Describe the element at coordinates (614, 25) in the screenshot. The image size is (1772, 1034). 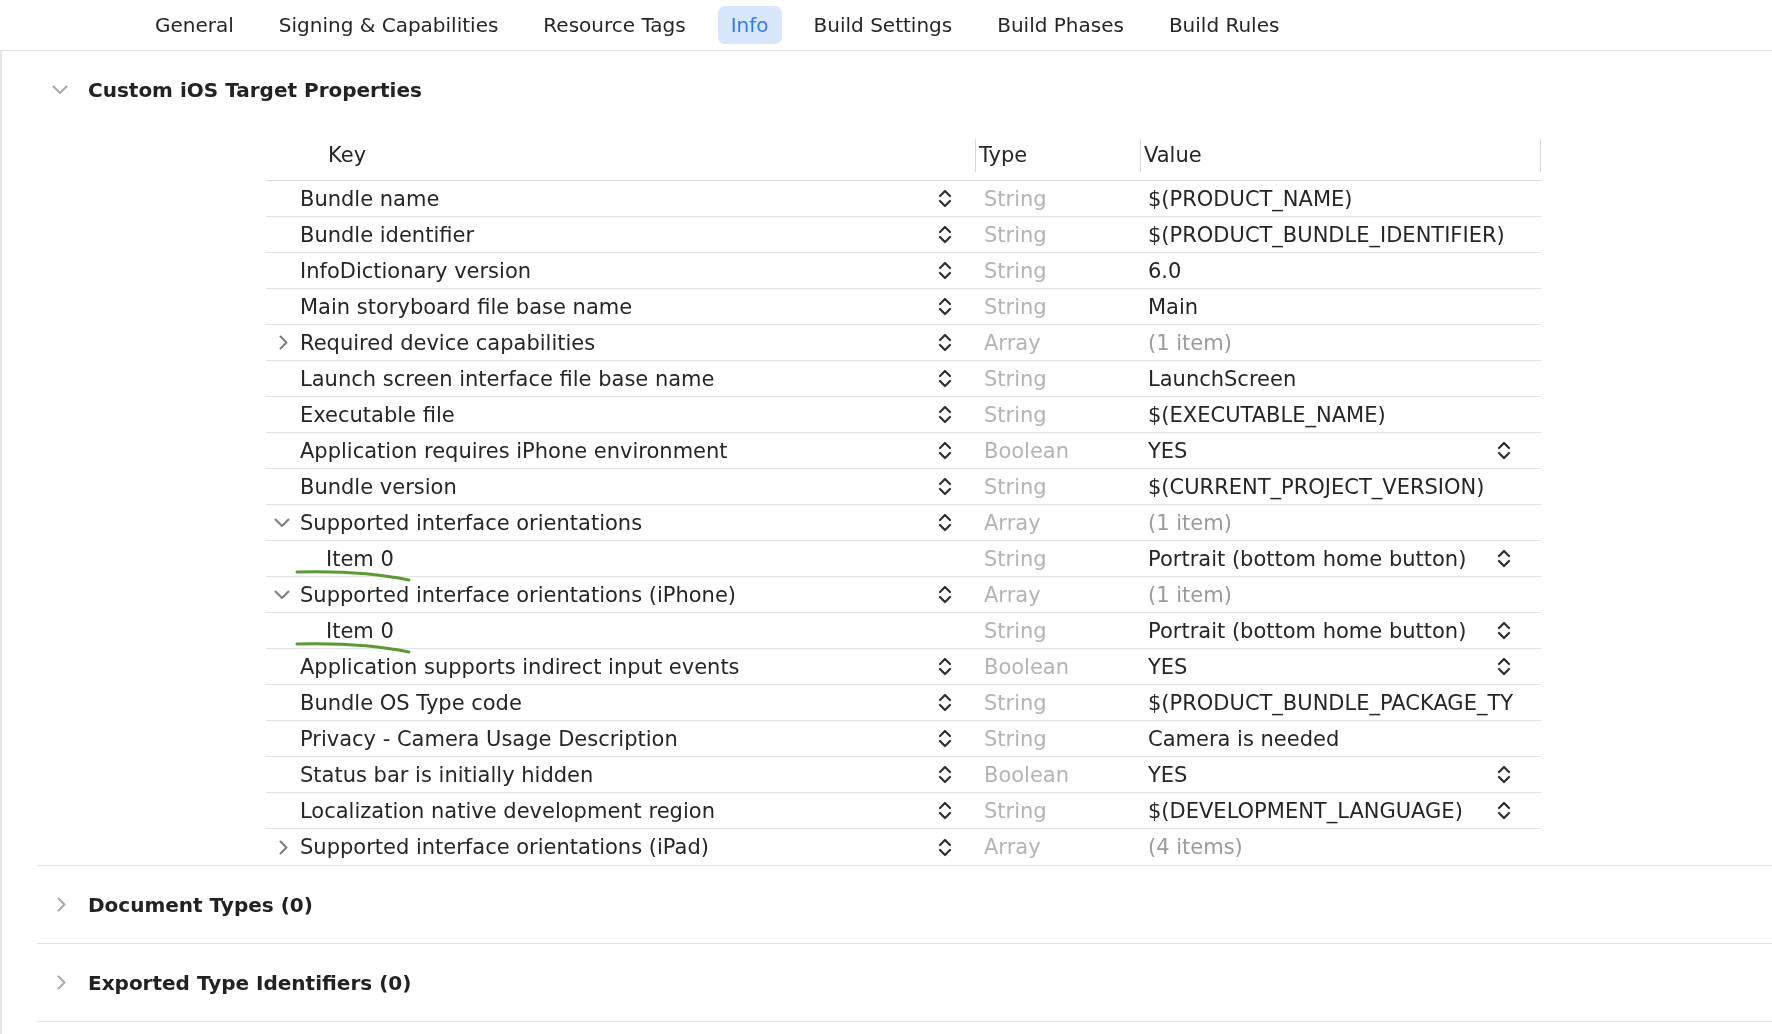
I see `tab: Resource Tags` at that location.